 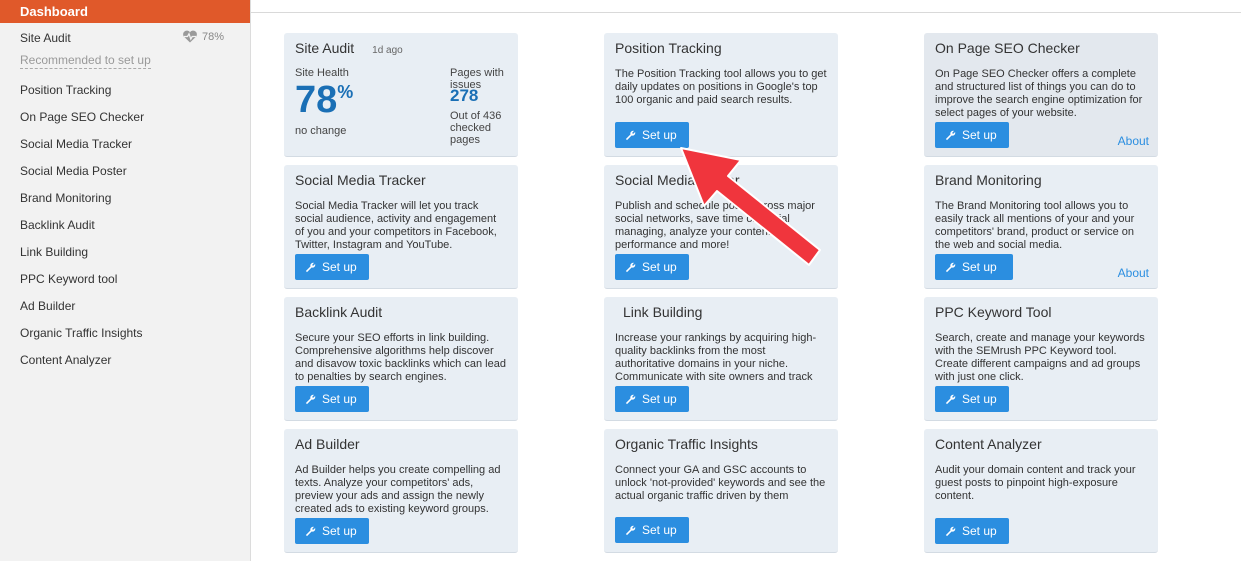 I want to click on heartbeat-icon, so click(x=190, y=36).